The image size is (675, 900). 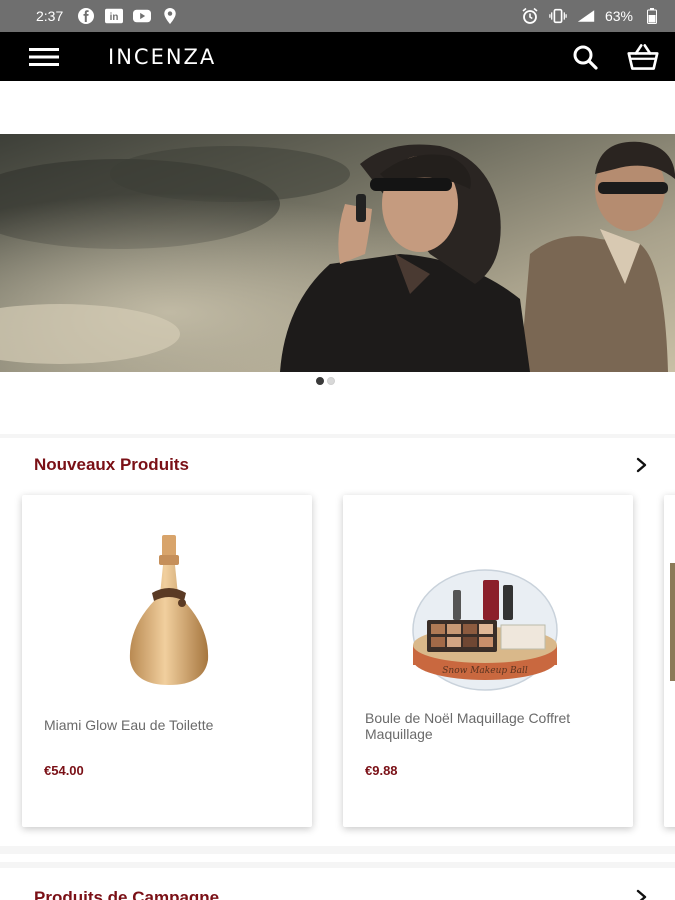 I want to click on svg-text: in, so click(x=114, y=17).